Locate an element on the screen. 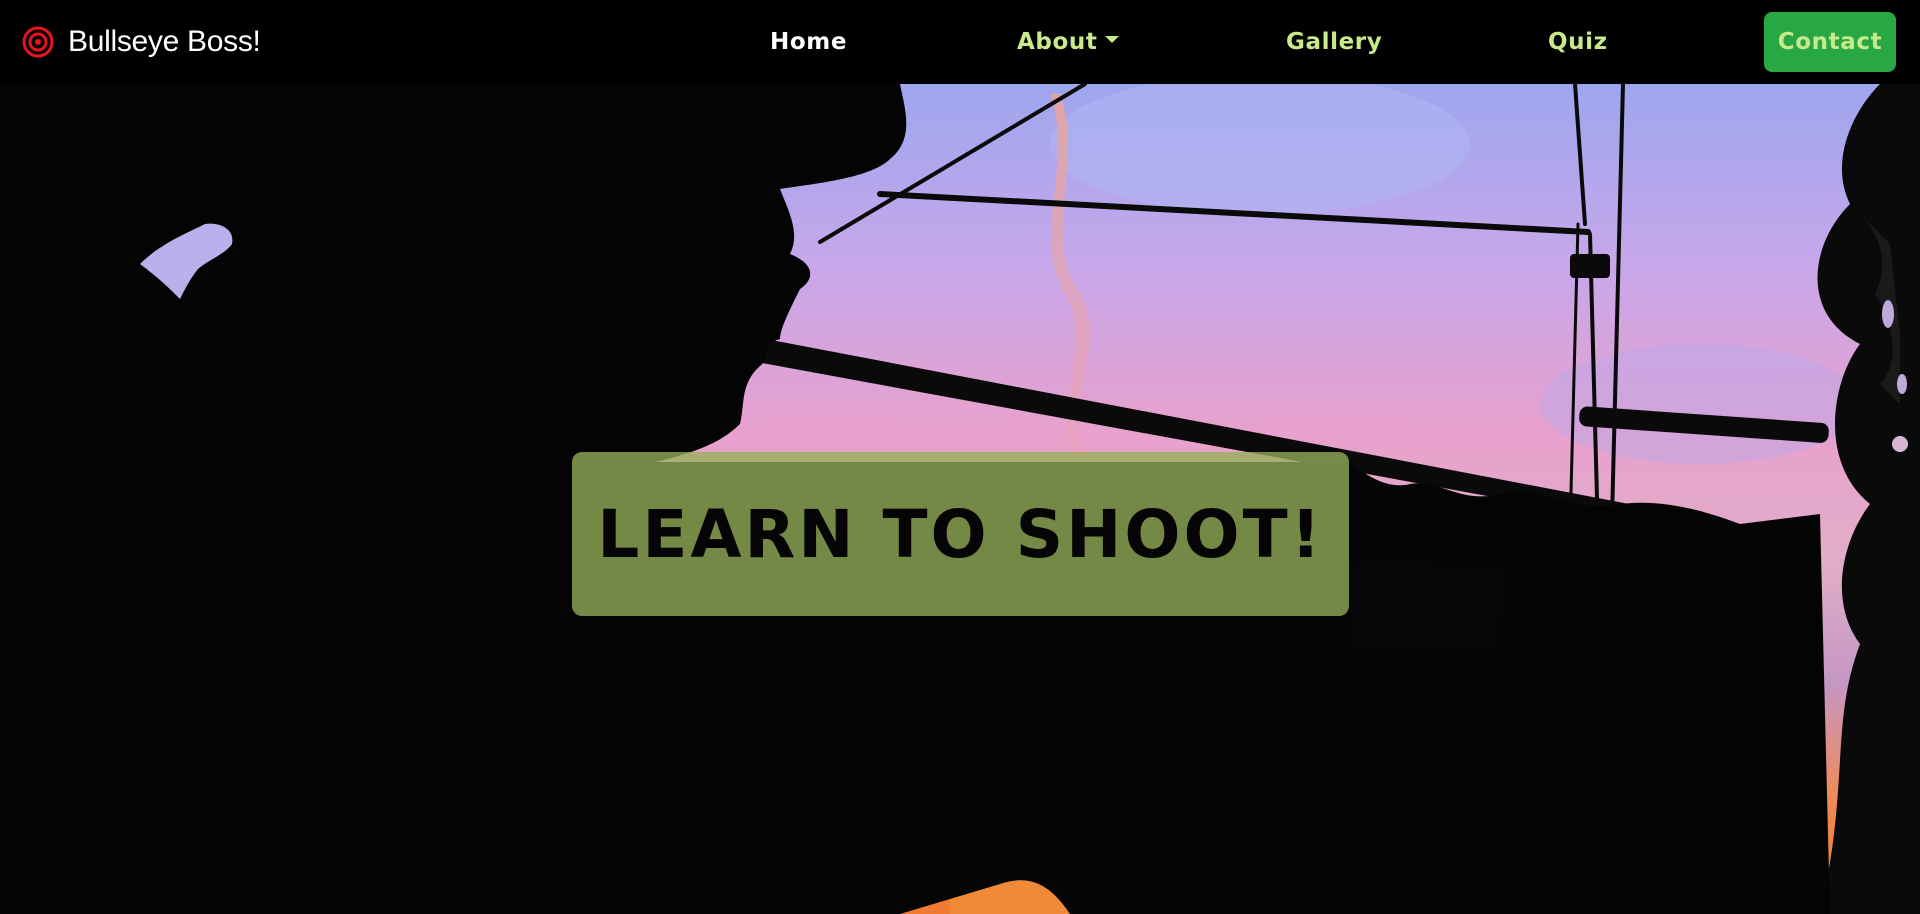 This screenshot has height=914, width=1920. nav-about-label: About is located at coordinates (1057, 42).